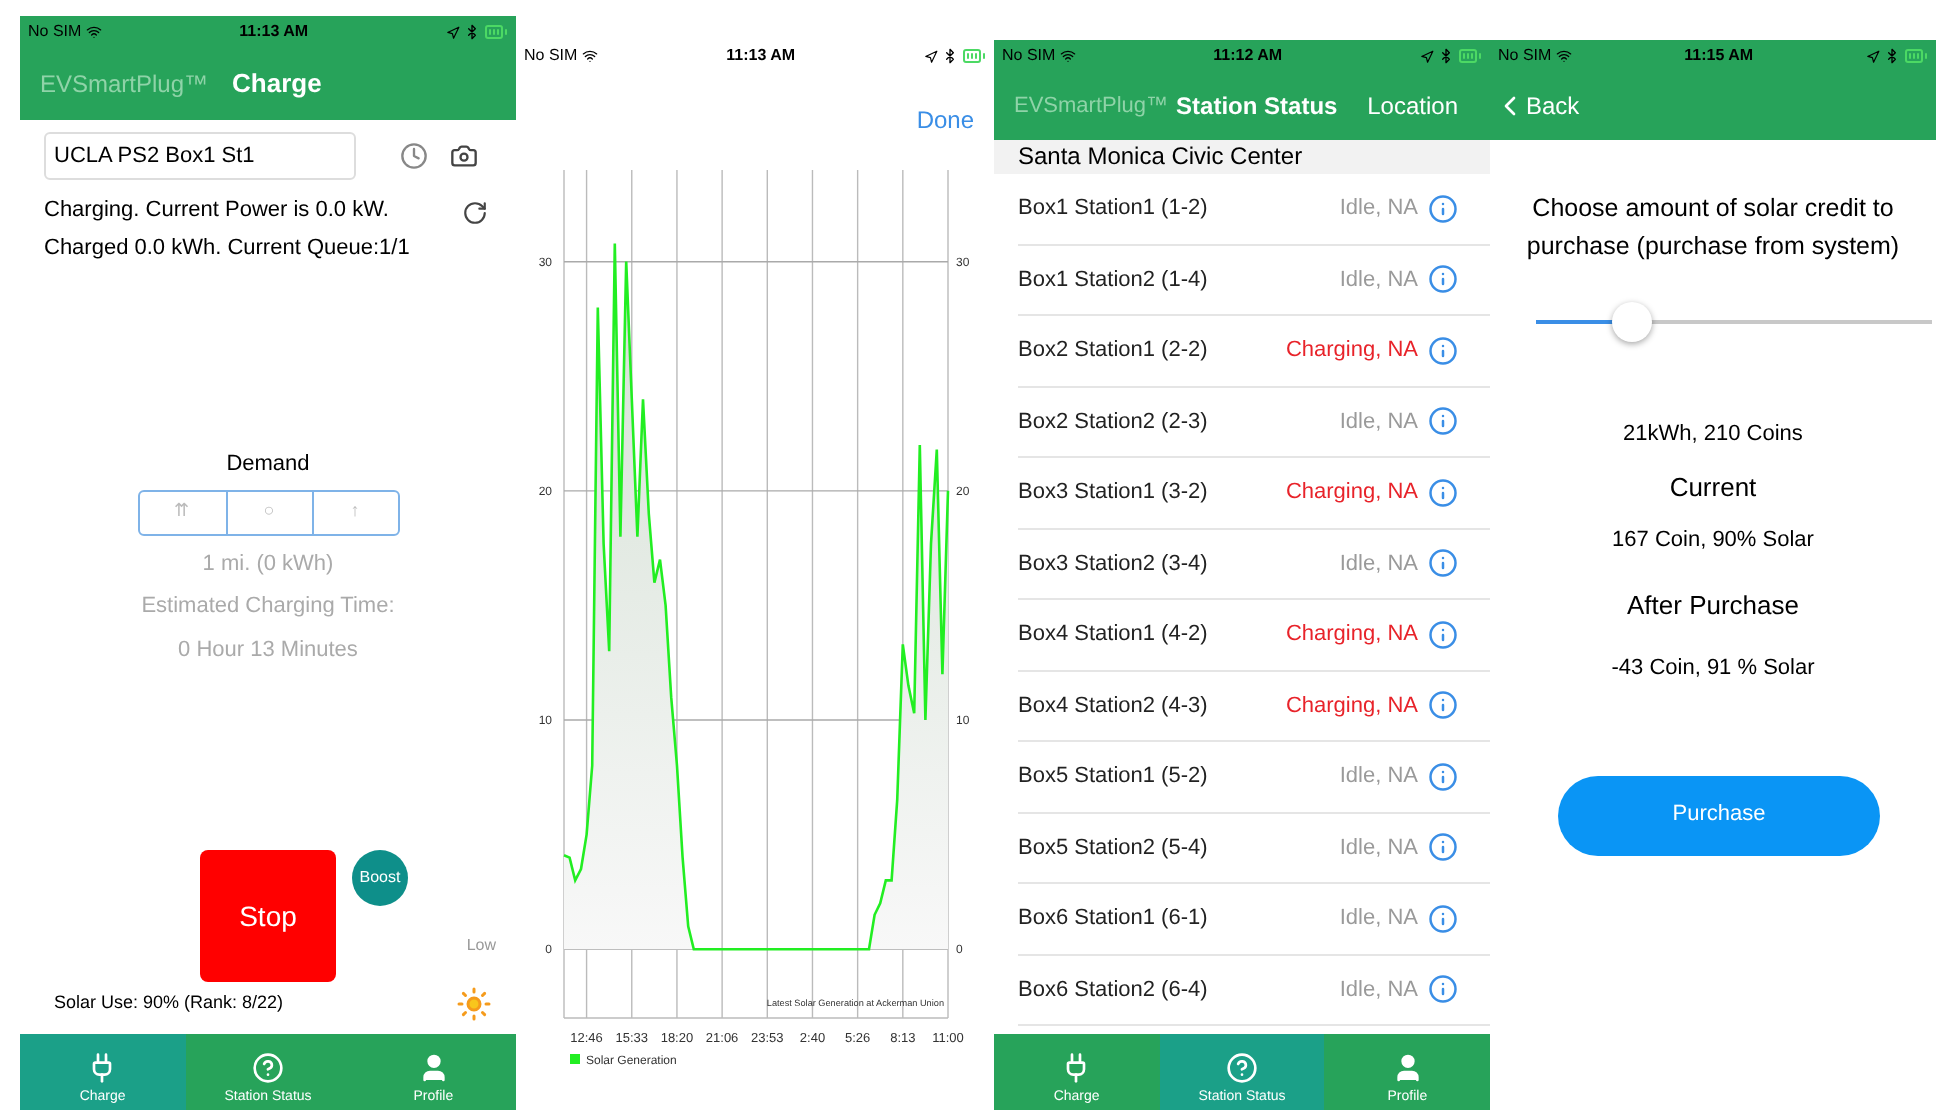  I want to click on current-heading: Current, so click(1713, 487).